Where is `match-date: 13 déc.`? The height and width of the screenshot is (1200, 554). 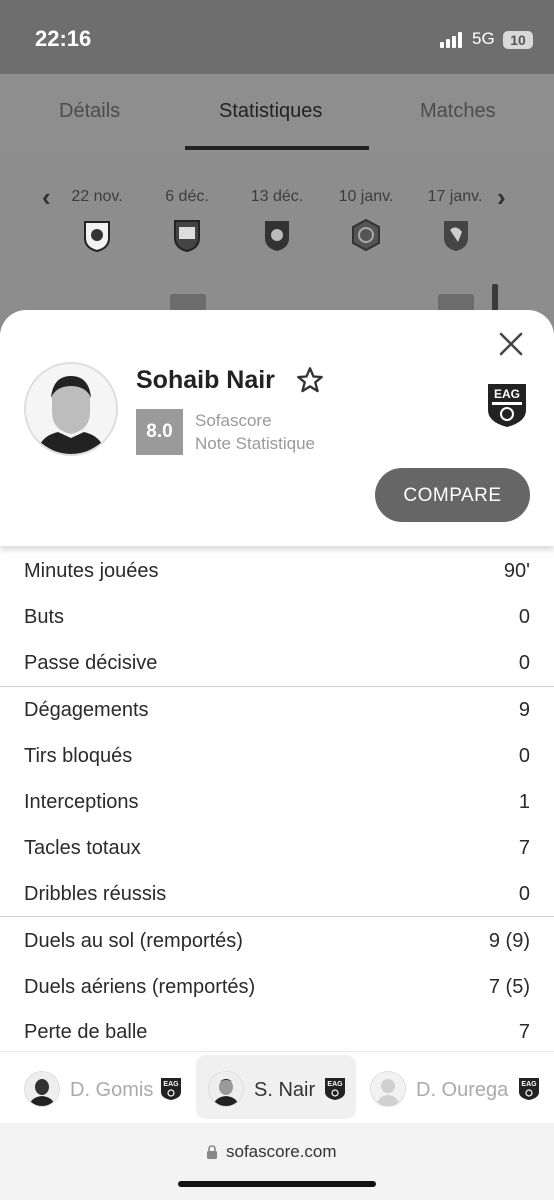 match-date: 13 déc. is located at coordinates (277, 197).